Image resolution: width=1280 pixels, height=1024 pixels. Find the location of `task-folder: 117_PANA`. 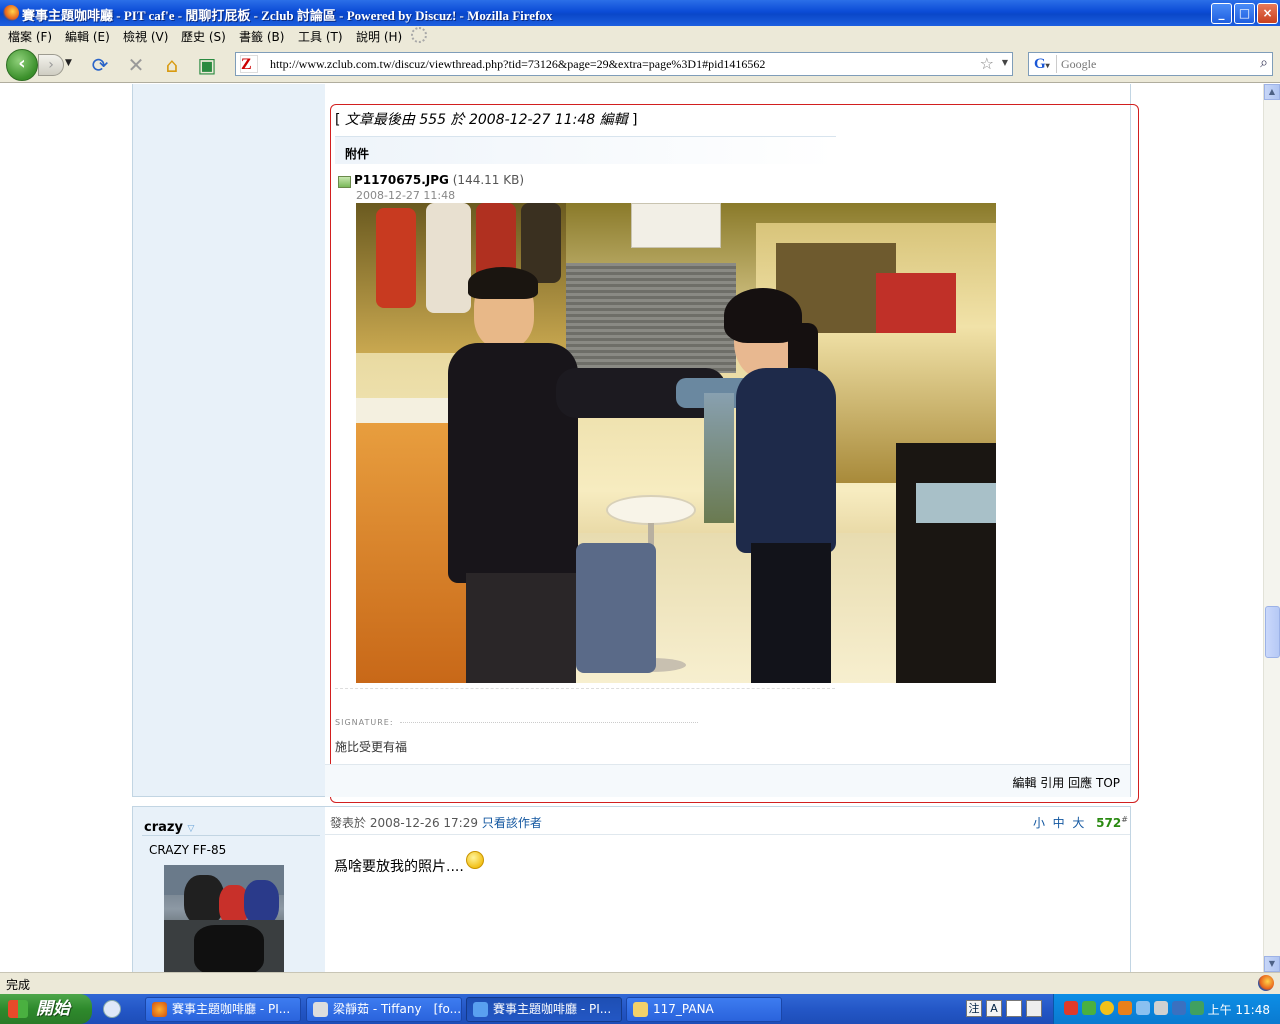

task-folder: 117_PANA is located at coordinates (704, 1009).